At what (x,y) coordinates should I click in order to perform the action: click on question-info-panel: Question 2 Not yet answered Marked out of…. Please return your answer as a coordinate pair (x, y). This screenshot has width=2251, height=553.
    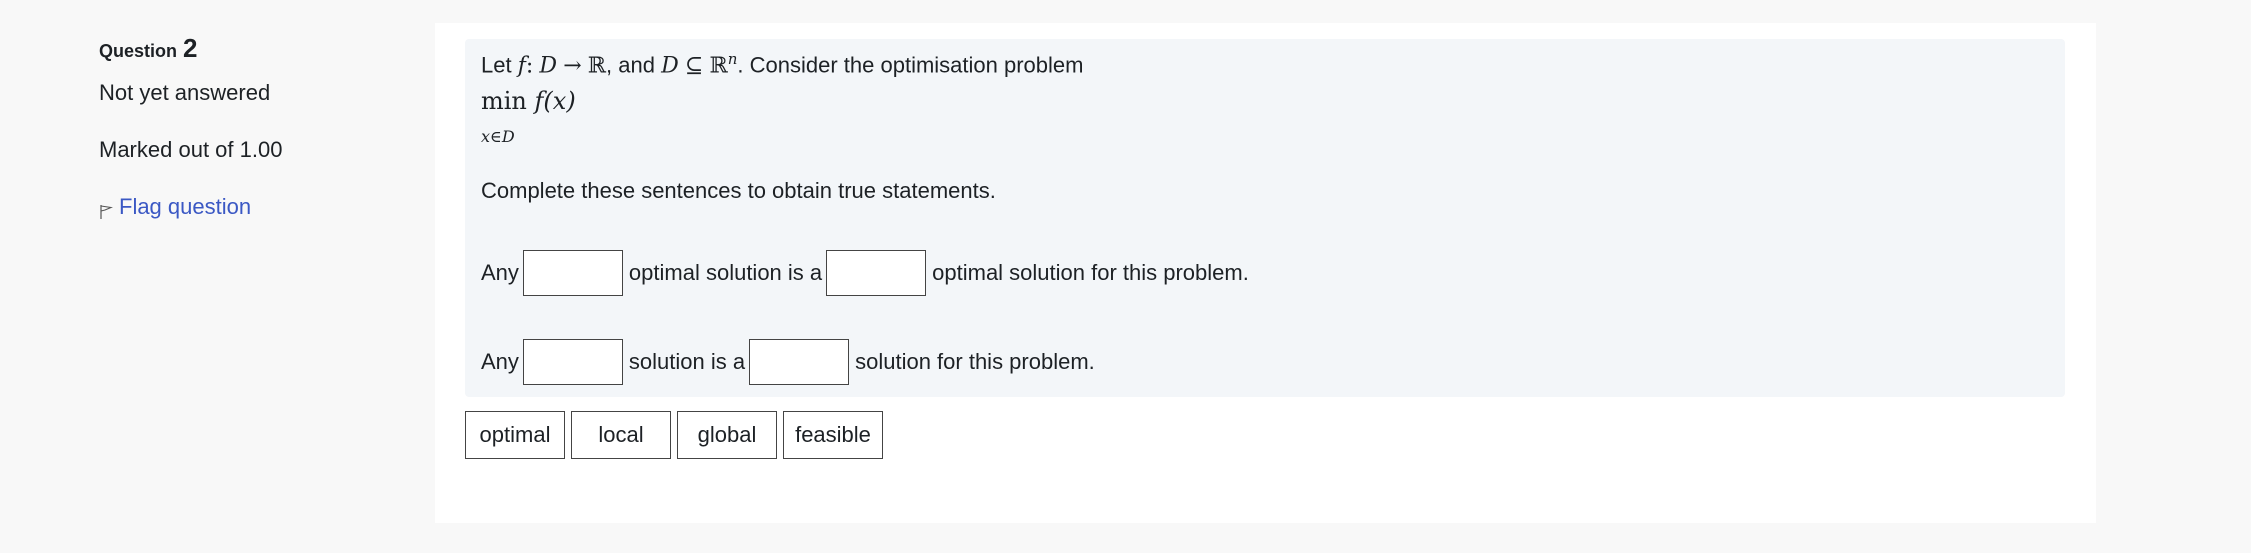
    Looking at the image, I should click on (249, 126).